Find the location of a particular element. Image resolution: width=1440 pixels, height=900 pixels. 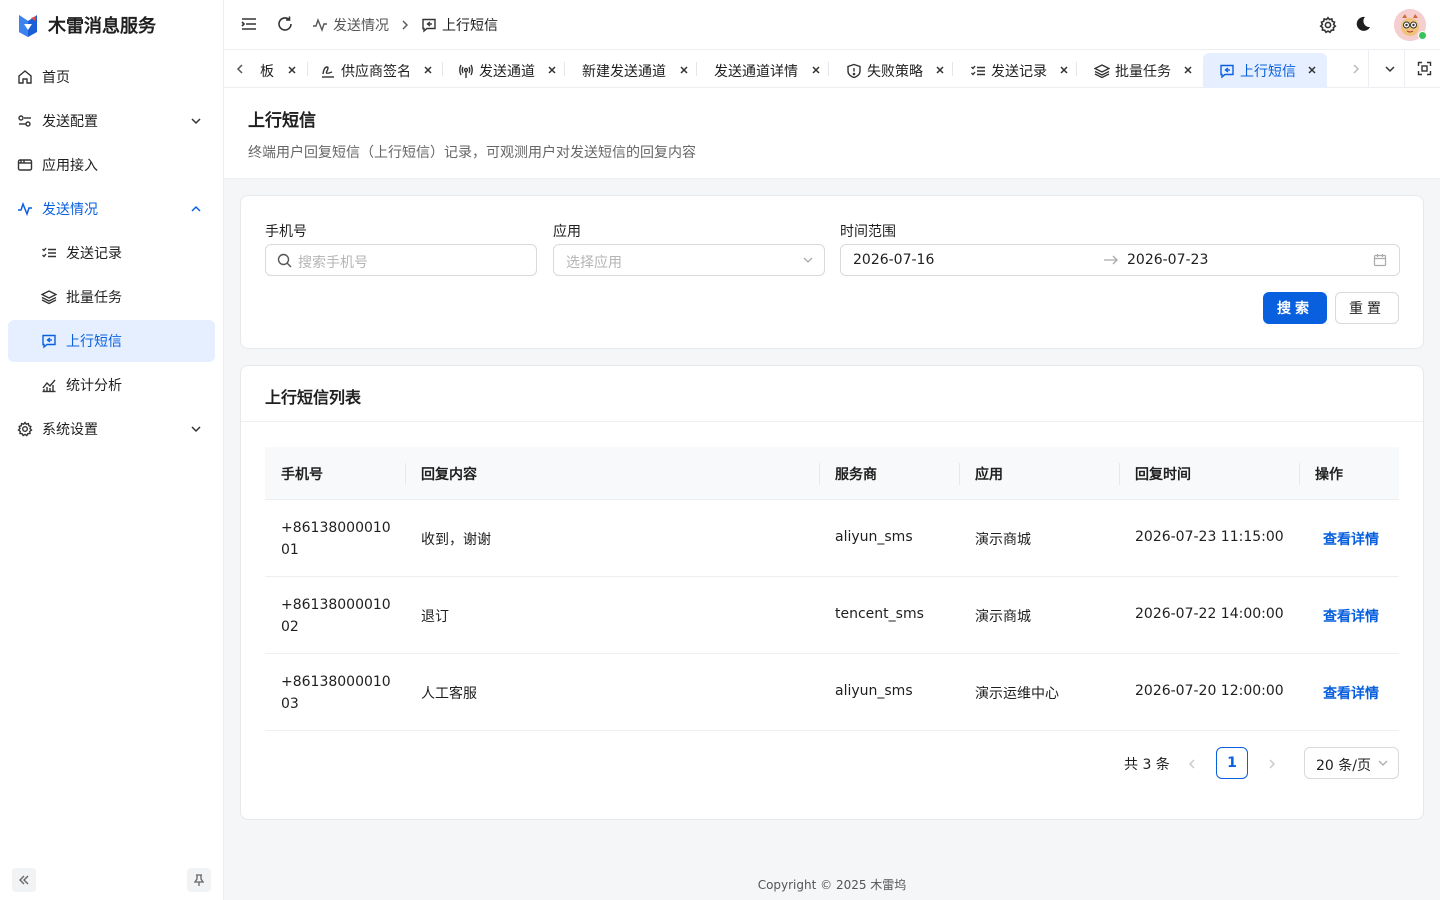

pagination-page-1: 1 is located at coordinates (1232, 763).